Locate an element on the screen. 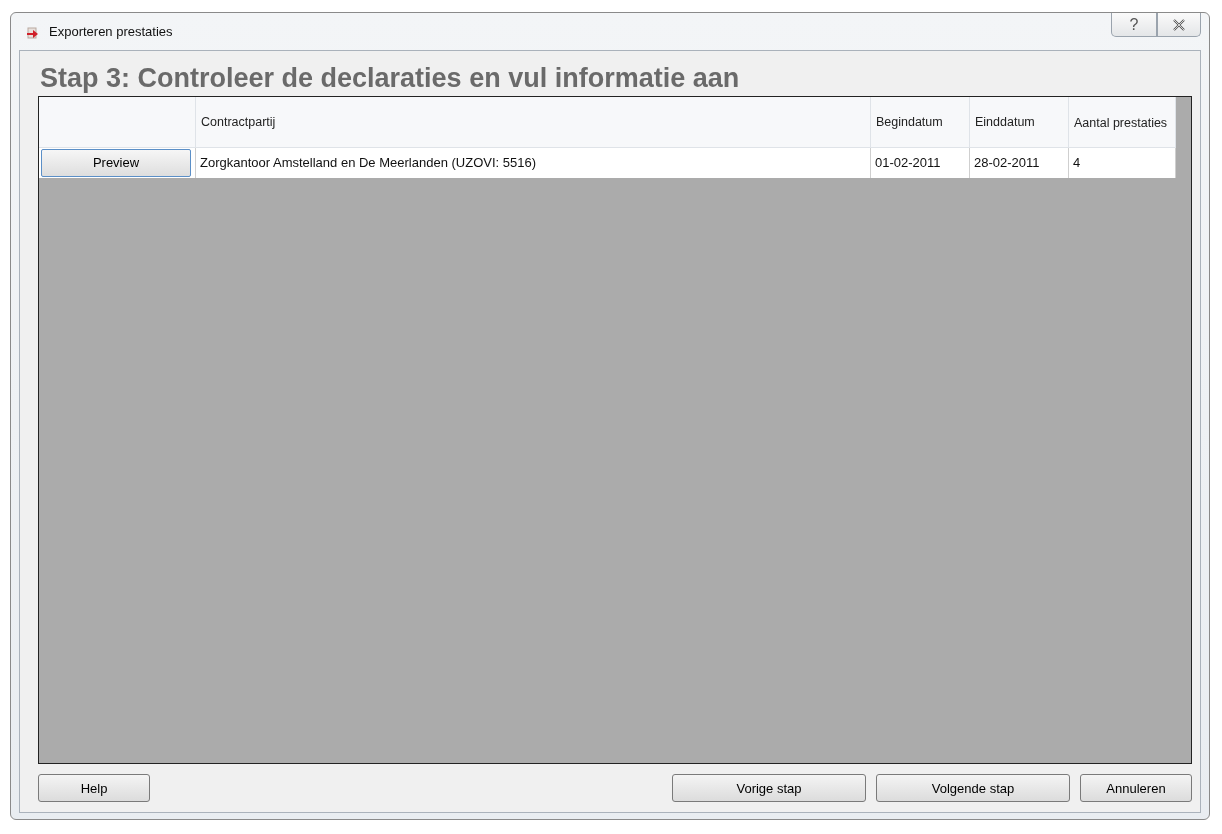  preview-button: Preview is located at coordinates (116, 162).